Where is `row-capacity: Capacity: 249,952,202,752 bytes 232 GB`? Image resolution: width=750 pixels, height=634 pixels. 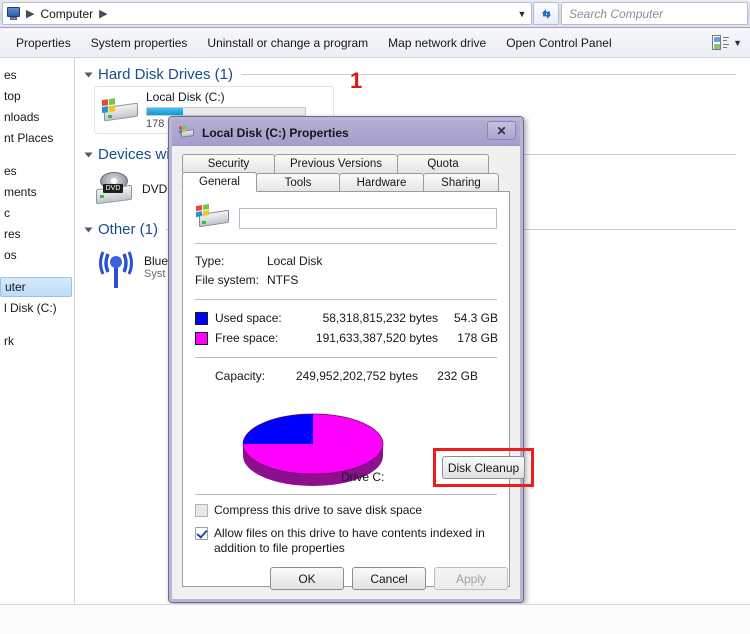 row-capacity: Capacity: 249,952,202,752 bytes 232 GB is located at coordinates (346, 376).